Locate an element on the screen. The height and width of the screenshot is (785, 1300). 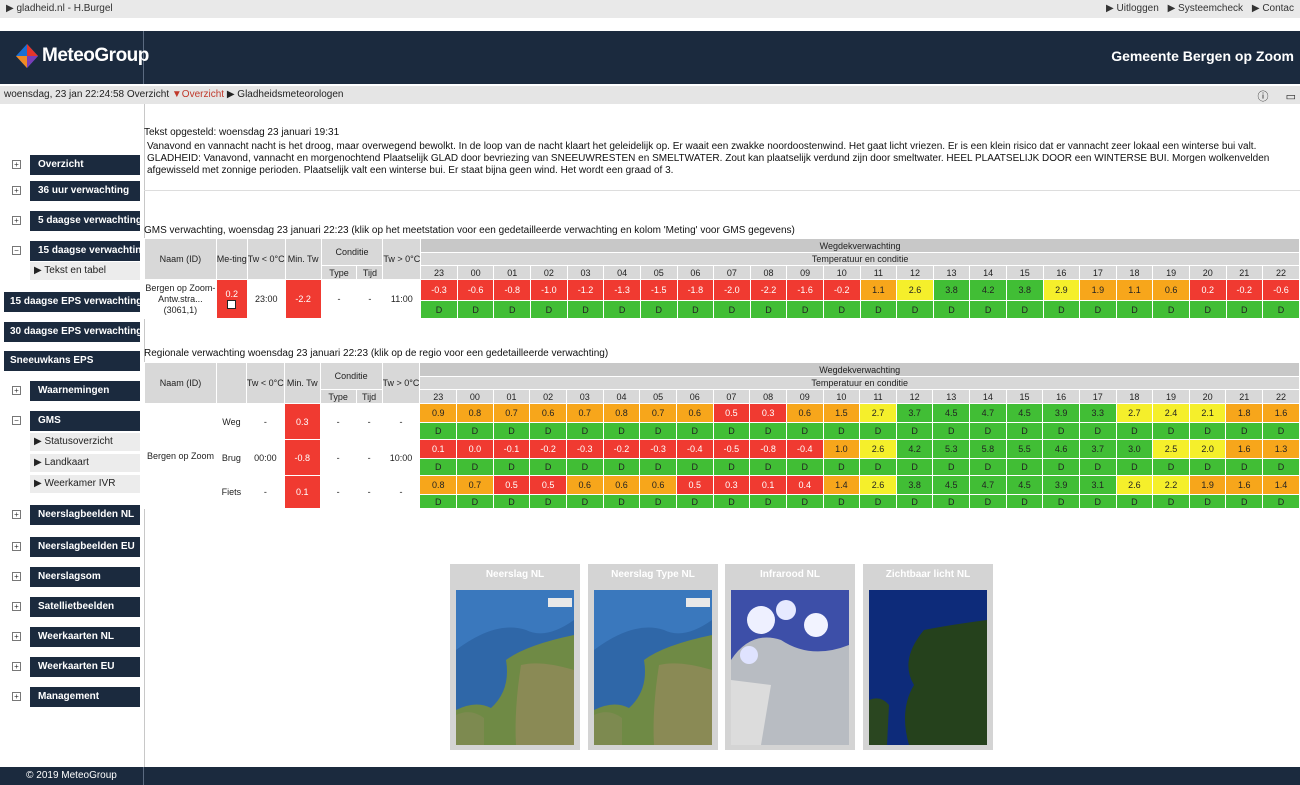
info-icon: ⓘ is located at coordinates (1263, 97).